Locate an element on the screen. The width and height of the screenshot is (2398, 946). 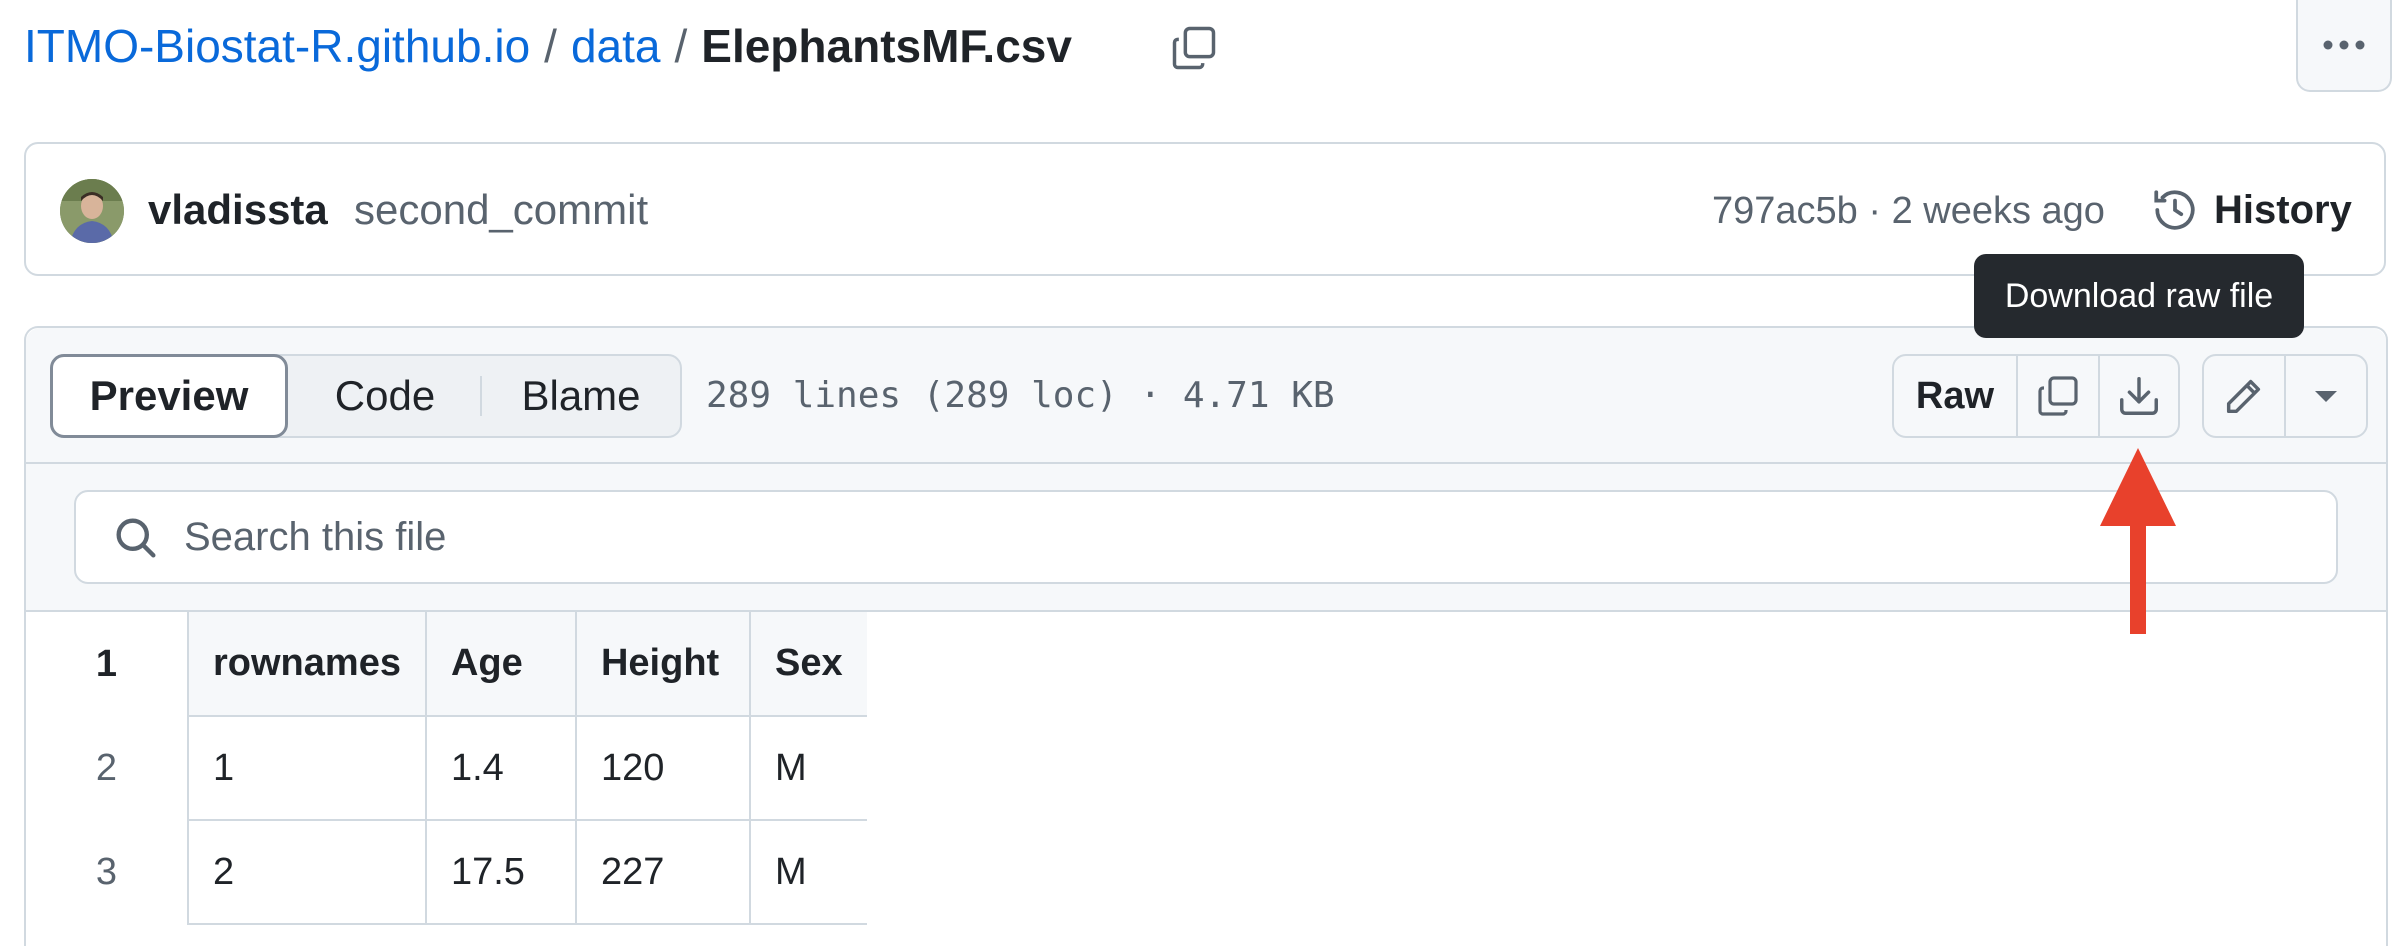
triangle-down-icon is located at coordinates (2326, 396).